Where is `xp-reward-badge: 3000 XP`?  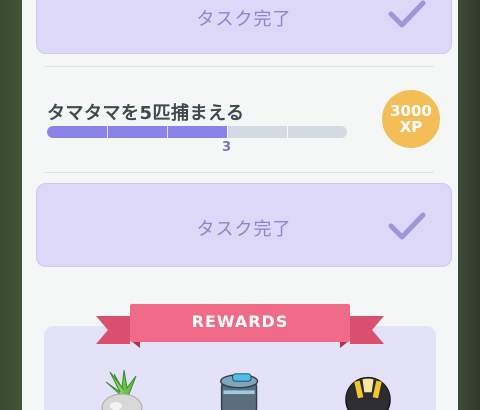 xp-reward-badge: 3000 XP is located at coordinates (411, 119).